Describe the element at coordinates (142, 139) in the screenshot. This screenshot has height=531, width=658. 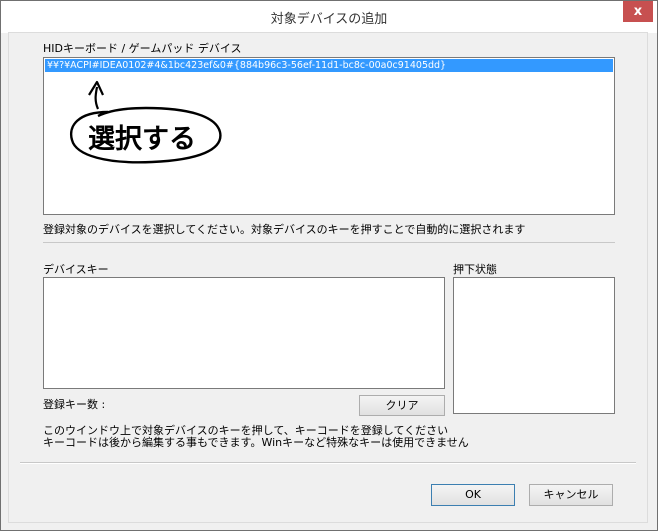
I see `annotation-label: 選択する` at that location.